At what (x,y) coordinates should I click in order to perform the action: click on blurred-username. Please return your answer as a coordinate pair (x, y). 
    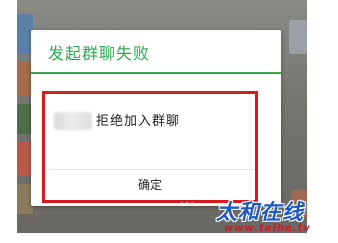
    Looking at the image, I should click on (73, 121).